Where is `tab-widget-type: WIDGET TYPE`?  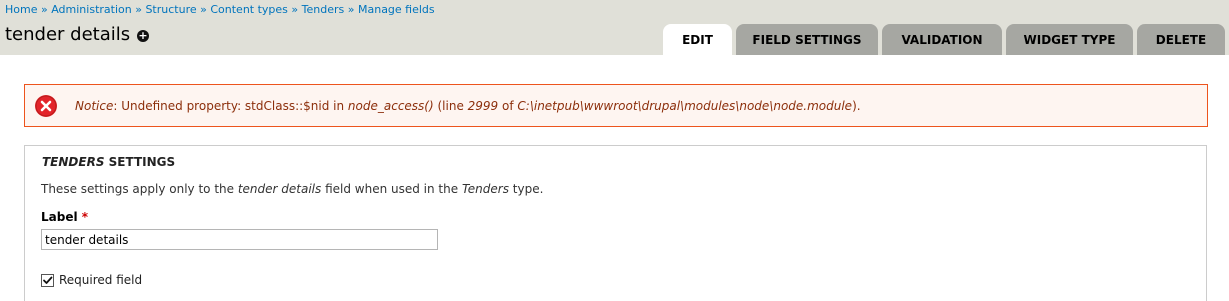
tab-widget-type: WIDGET TYPE is located at coordinates (1069, 39).